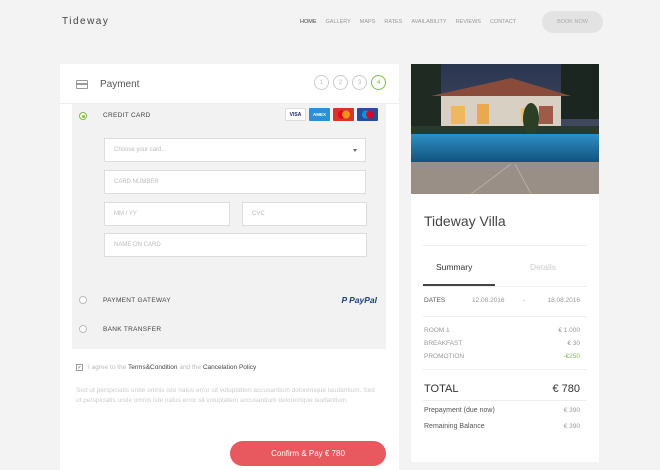  What do you see at coordinates (295, 114) in the screenshot?
I see `visa-logo: VISA` at bounding box center [295, 114].